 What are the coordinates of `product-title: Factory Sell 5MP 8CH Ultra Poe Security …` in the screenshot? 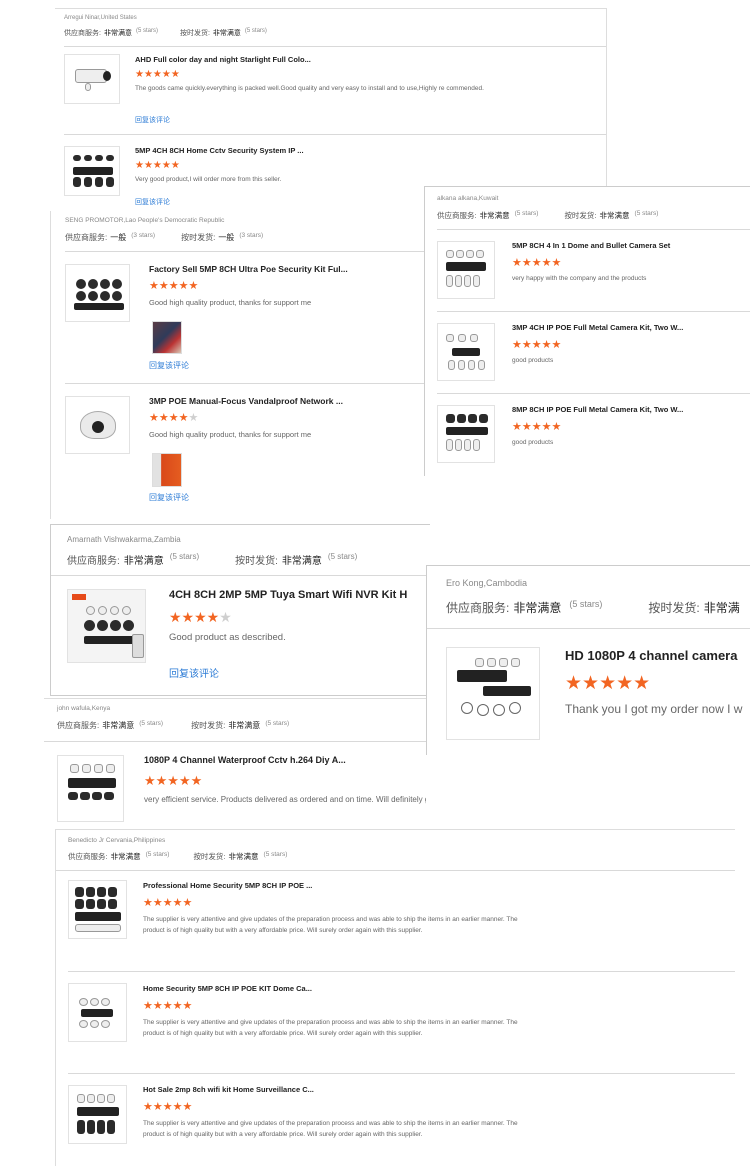 It's located at (269, 269).